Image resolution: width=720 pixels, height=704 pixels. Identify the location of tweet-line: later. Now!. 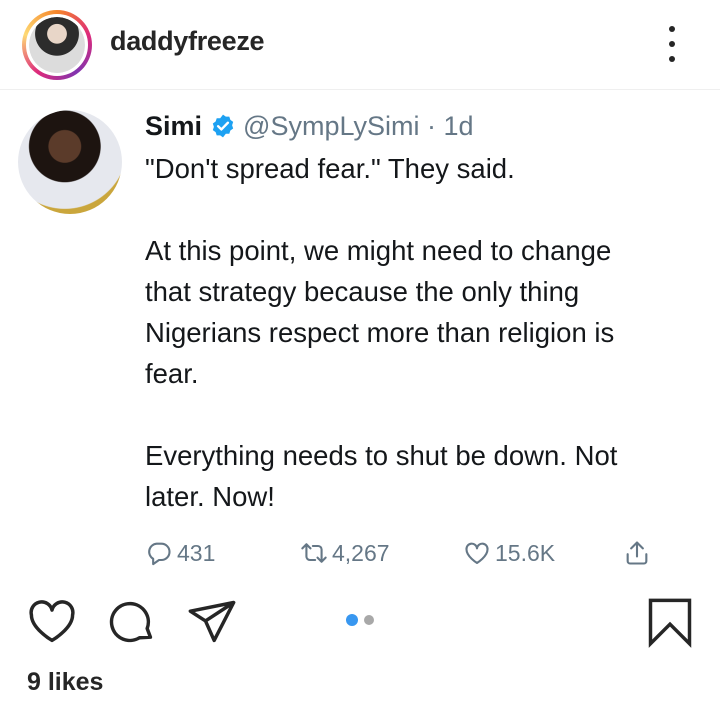
(210, 496).